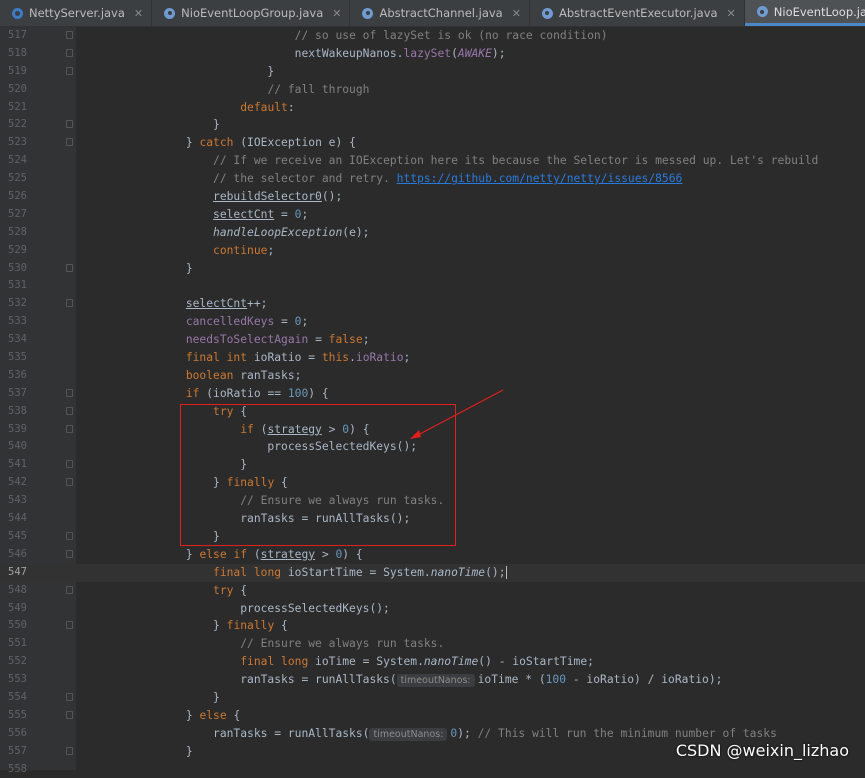 The width and height of the screenshot is (865, 778). What do you see at coordinates (457, 414) in the screenshot?
I see `annotation-arrow` at bounding box center [457, 414].